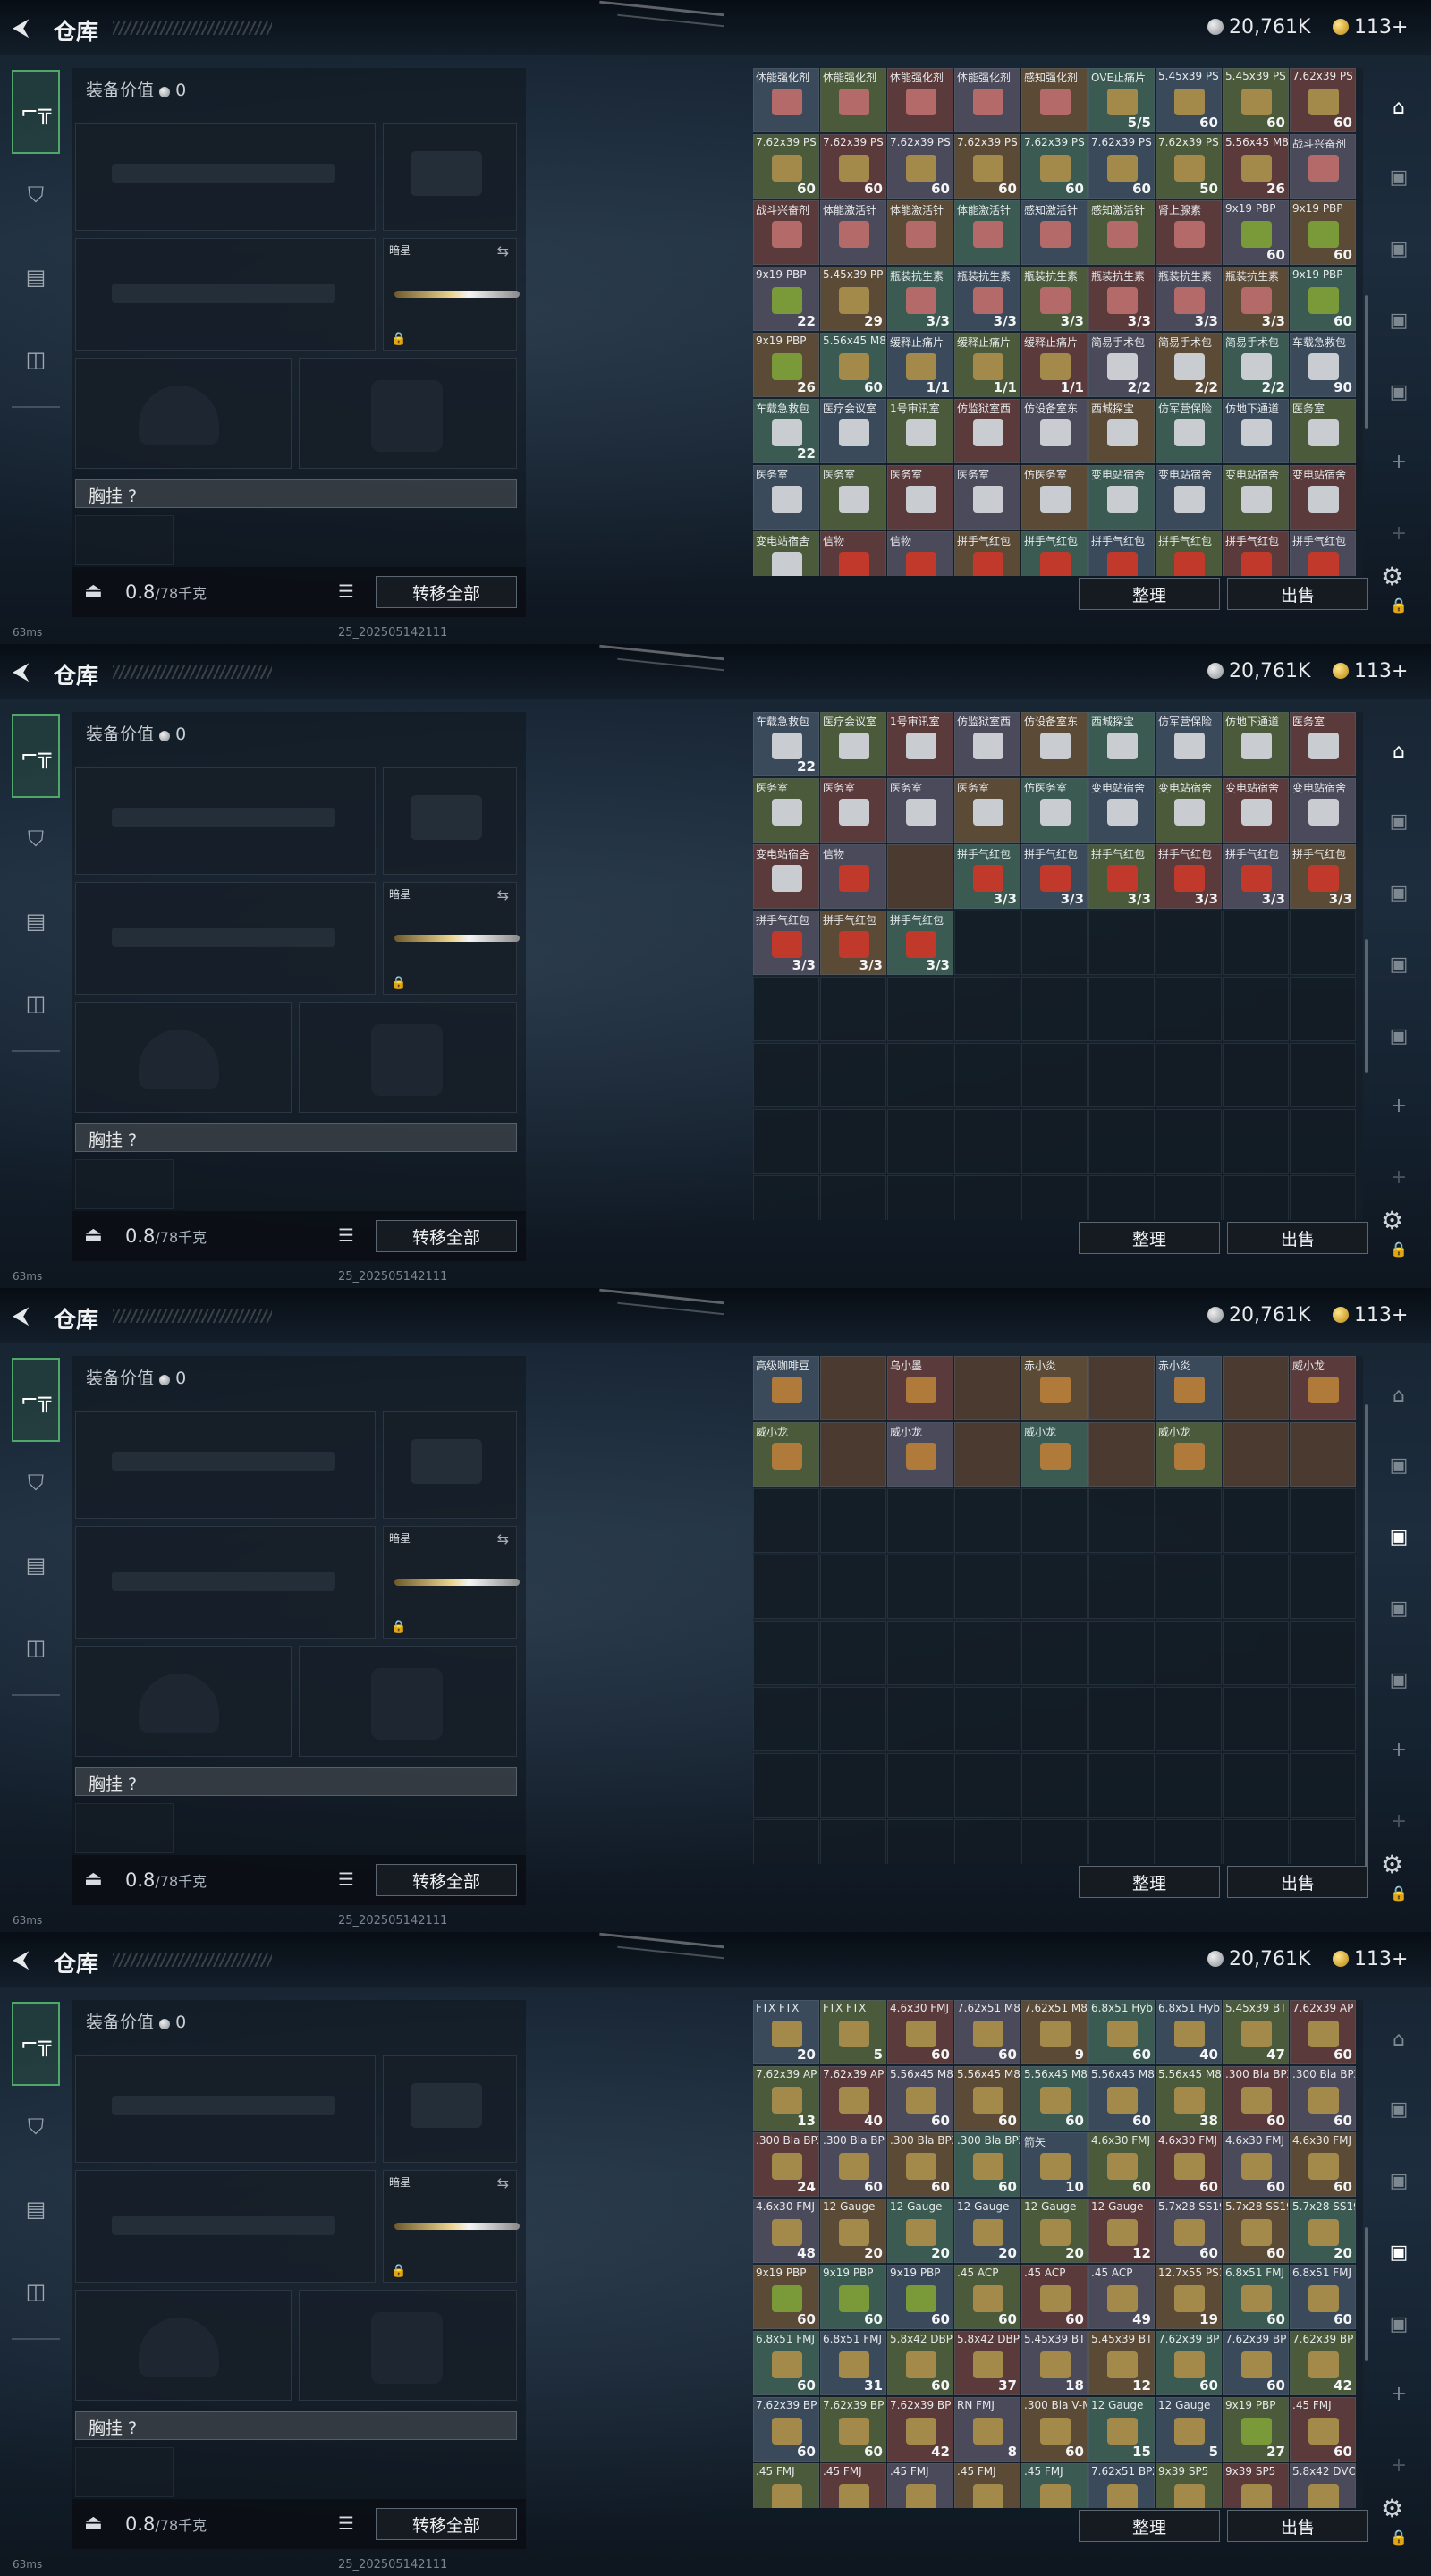  What do you see at coordinates (1371, 671) in the screenshot?
I see `gold-currency: 113+` at bounding box center [1371, 671].